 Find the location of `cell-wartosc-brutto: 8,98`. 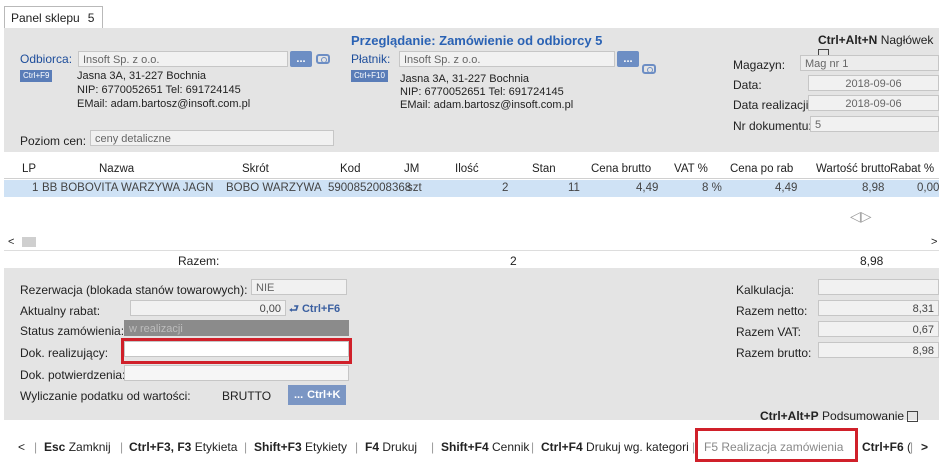

cell-wartosc-brutto: 8,98 is located at coordinates (873, 188).